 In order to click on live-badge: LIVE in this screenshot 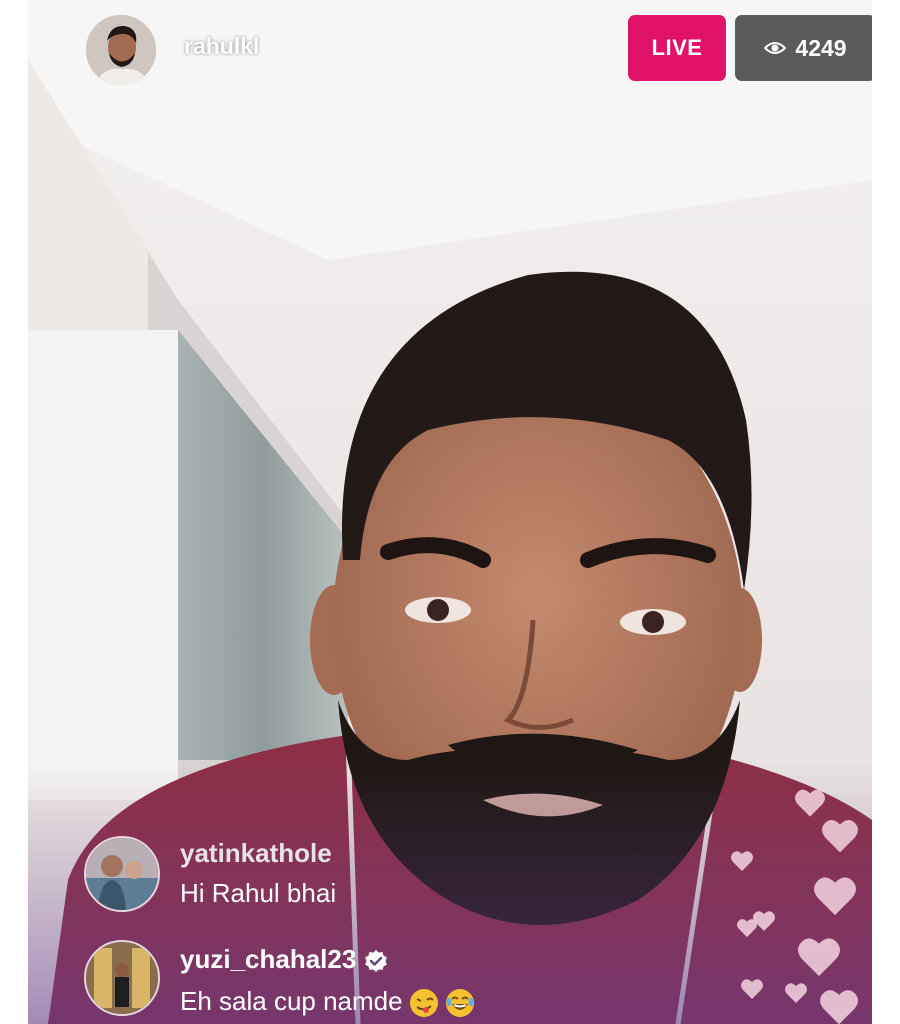, I will do `click(677, 48)`.